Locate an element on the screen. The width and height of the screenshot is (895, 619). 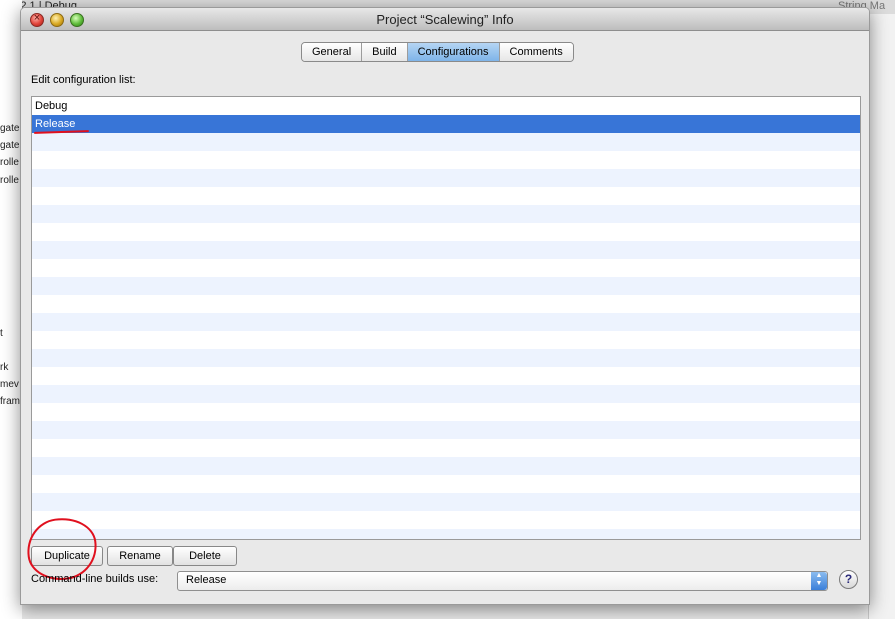
configuration-list-label: Edit configuration list: is located at coordinates (83, 80).